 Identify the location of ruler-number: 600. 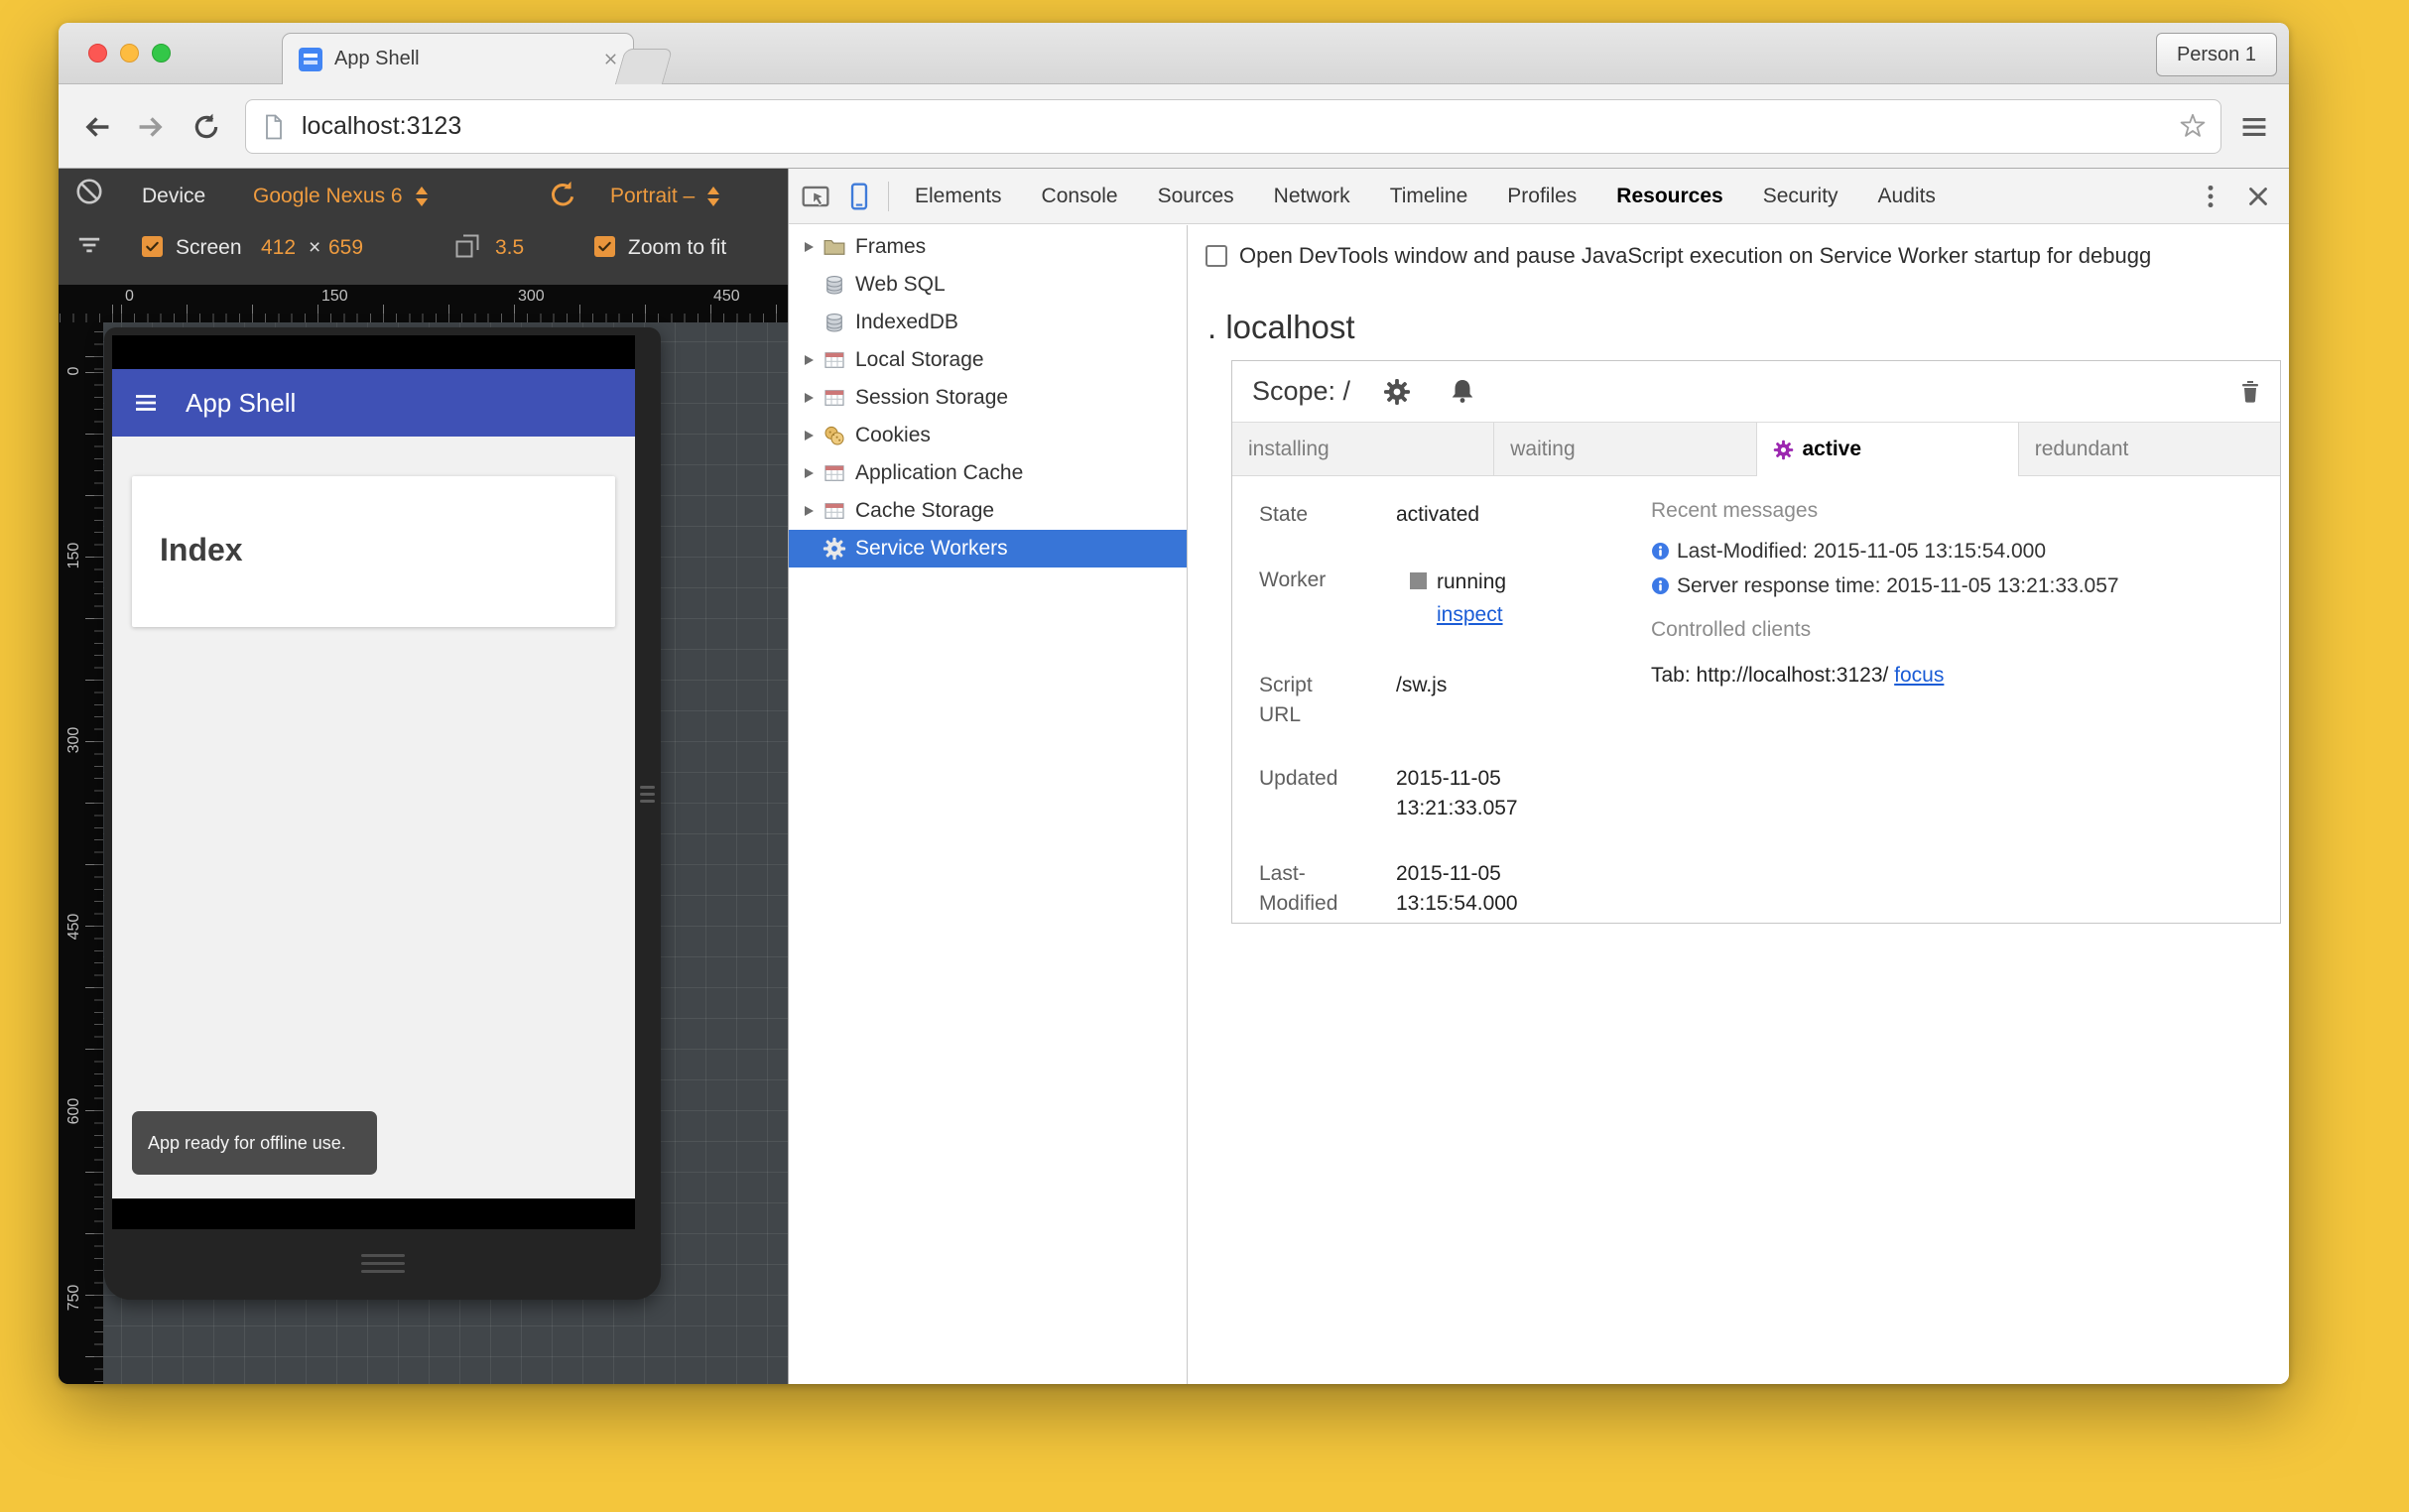
(74, 1111).